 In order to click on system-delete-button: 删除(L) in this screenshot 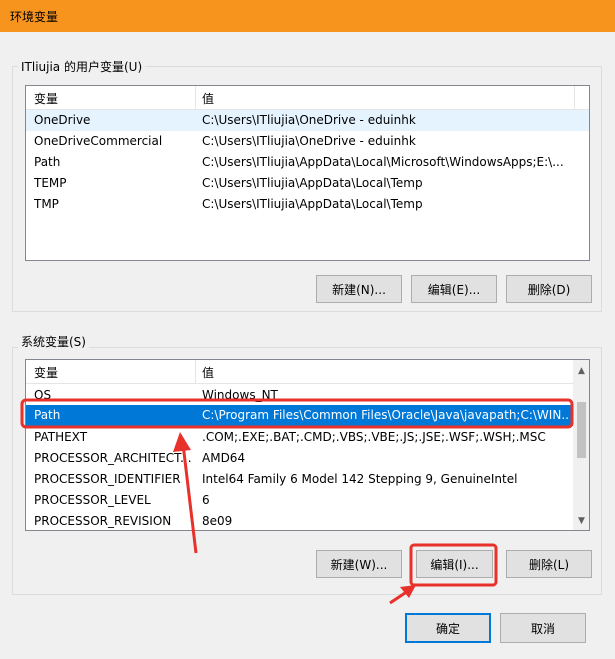, I will do `click(549, 564)`.